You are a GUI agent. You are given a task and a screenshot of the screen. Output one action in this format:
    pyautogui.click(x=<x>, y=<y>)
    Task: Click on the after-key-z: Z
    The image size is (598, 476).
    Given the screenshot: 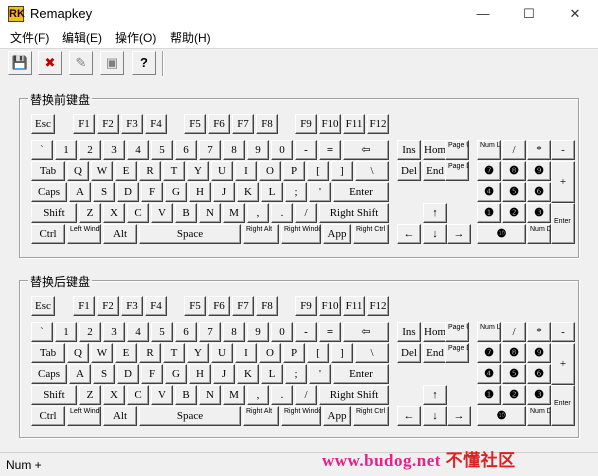 What is the action you would take?
    pyautogui.click(x=90, y=395)
    